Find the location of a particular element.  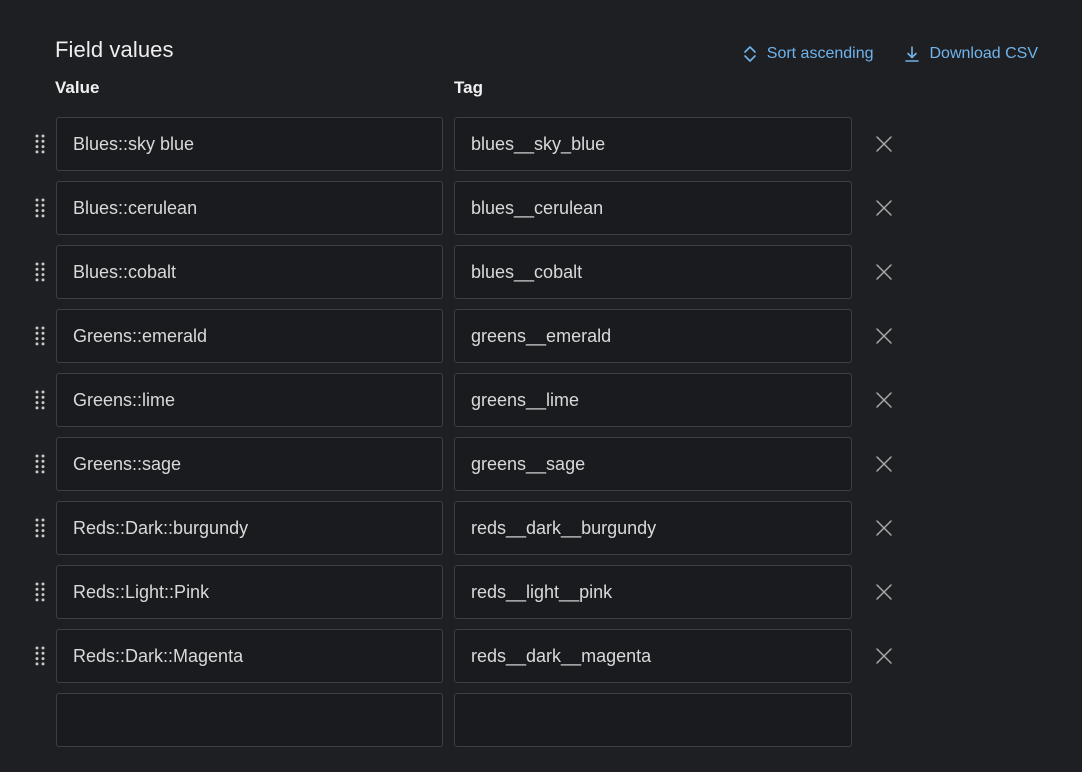

field-value-row: Blues::cobalt blues__cobalt is located at coordinates (541, 272).